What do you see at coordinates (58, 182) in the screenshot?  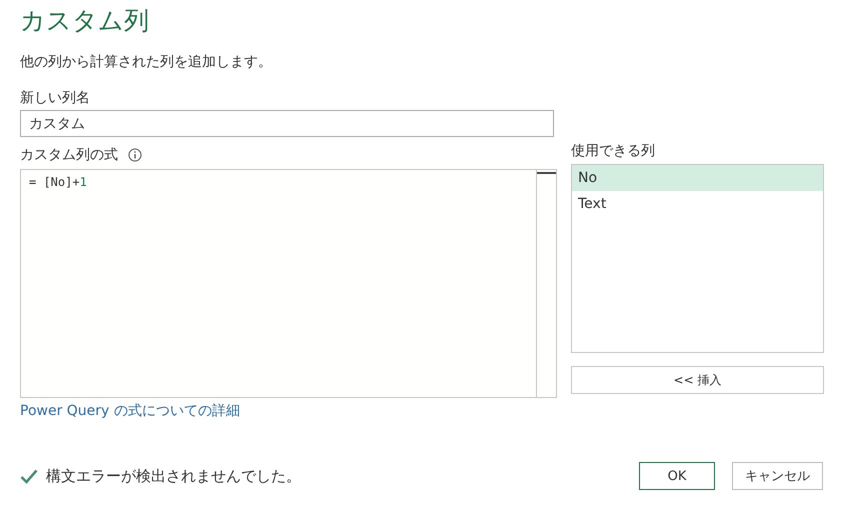 I see `formula-line: = [No]+1` at bounding box center [58, 182].